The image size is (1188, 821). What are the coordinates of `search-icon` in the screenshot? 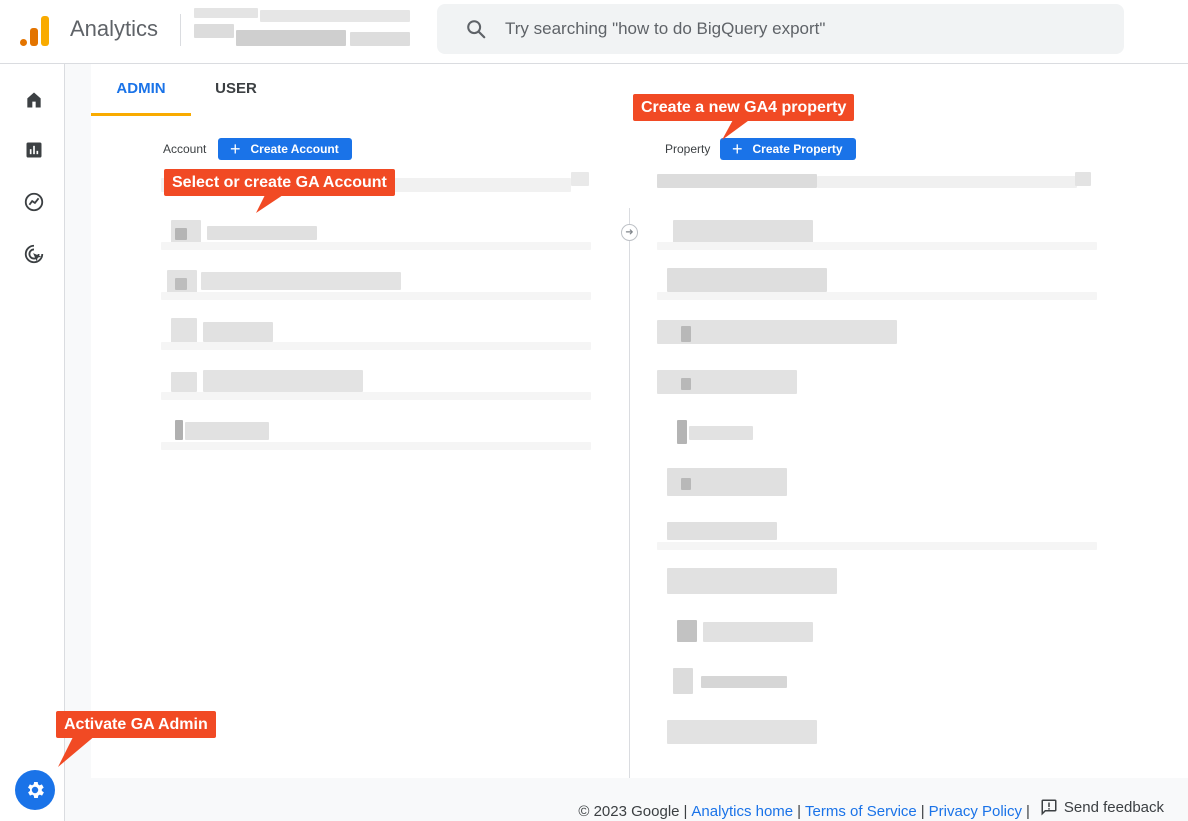 It's located at (476, 29).